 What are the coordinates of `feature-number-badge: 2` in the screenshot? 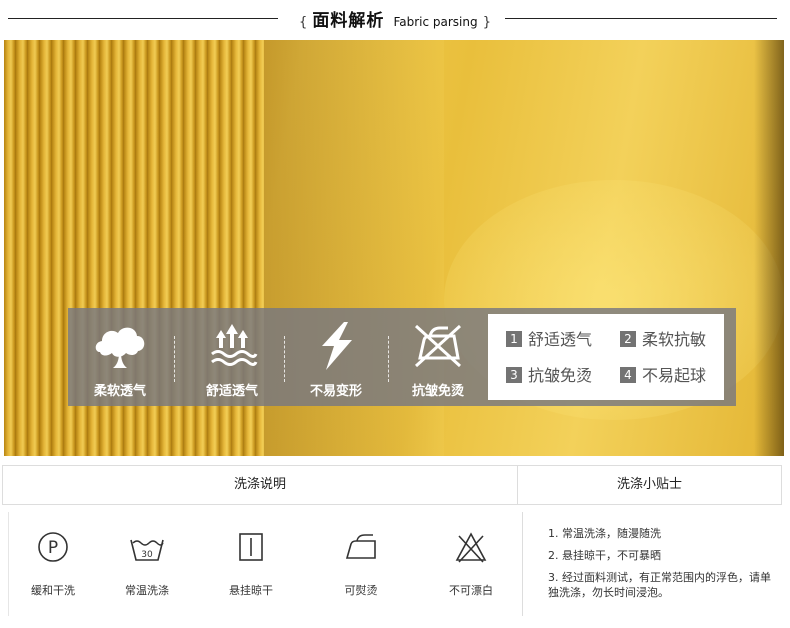 It's located at (628, 339).